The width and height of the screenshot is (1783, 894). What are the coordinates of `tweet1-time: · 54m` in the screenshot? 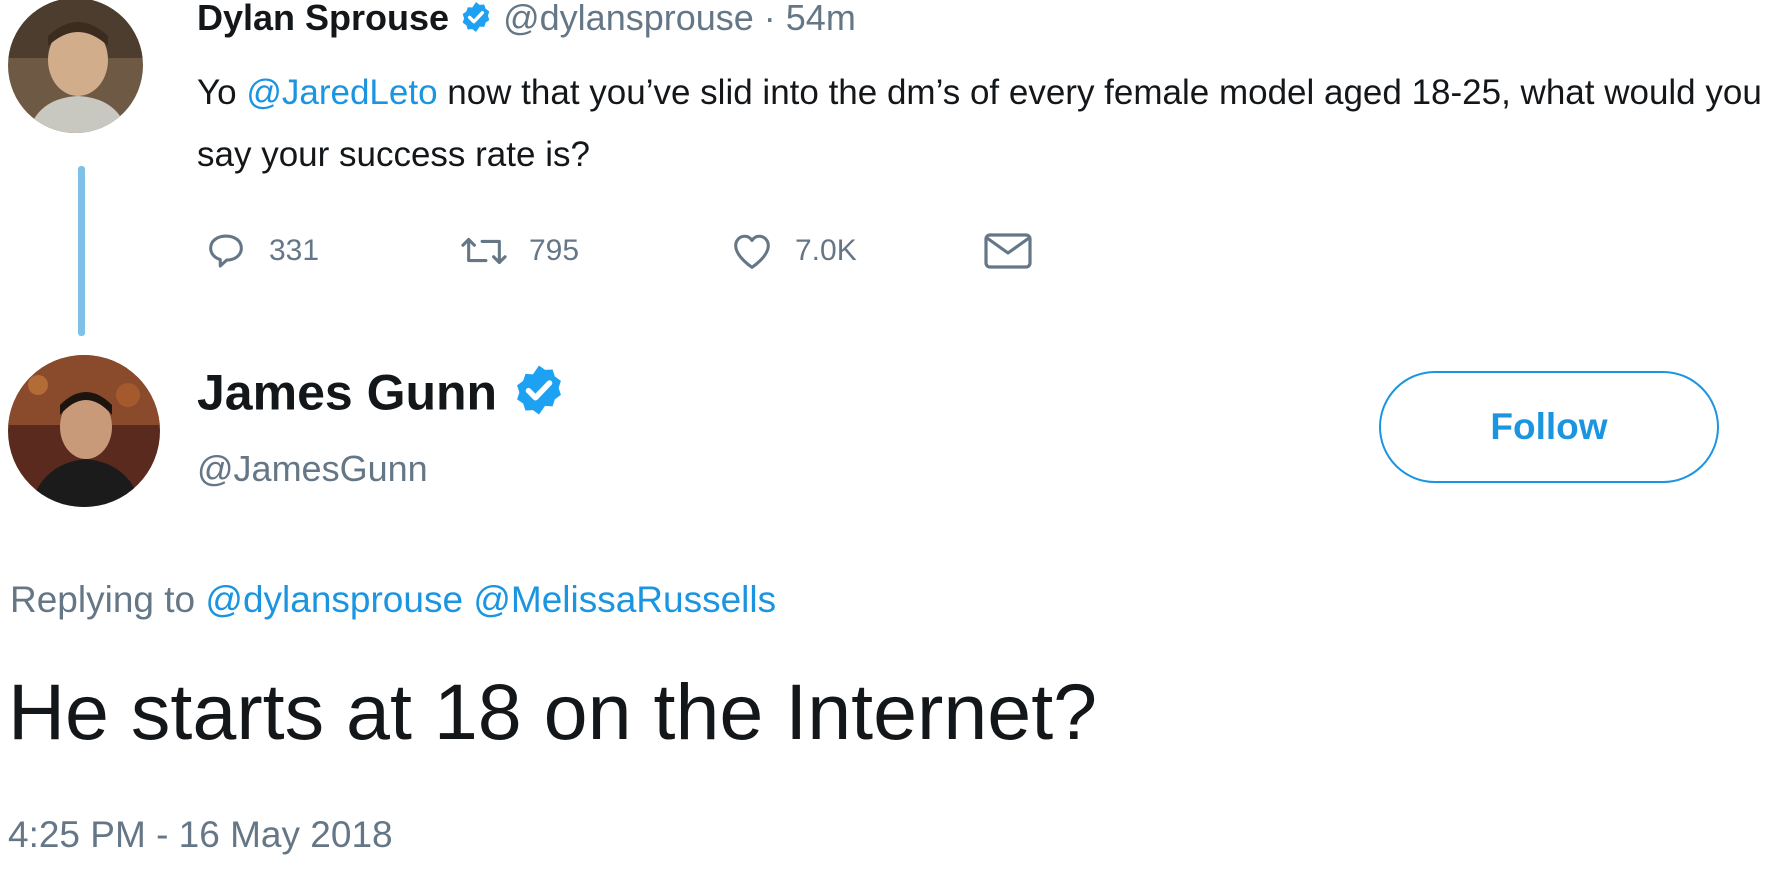 It's located at (805, 19).